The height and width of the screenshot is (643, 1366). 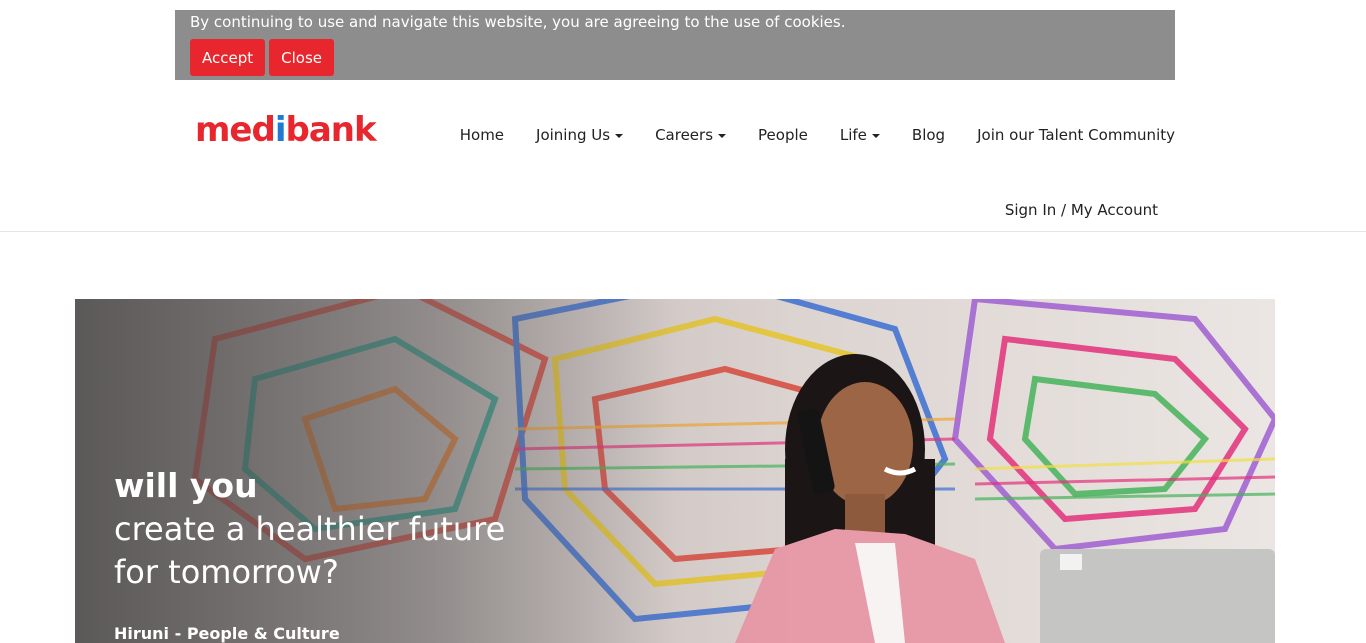 I want to click on hero-caption: Hiruni - People & Culture, so click(x=227, y=633).